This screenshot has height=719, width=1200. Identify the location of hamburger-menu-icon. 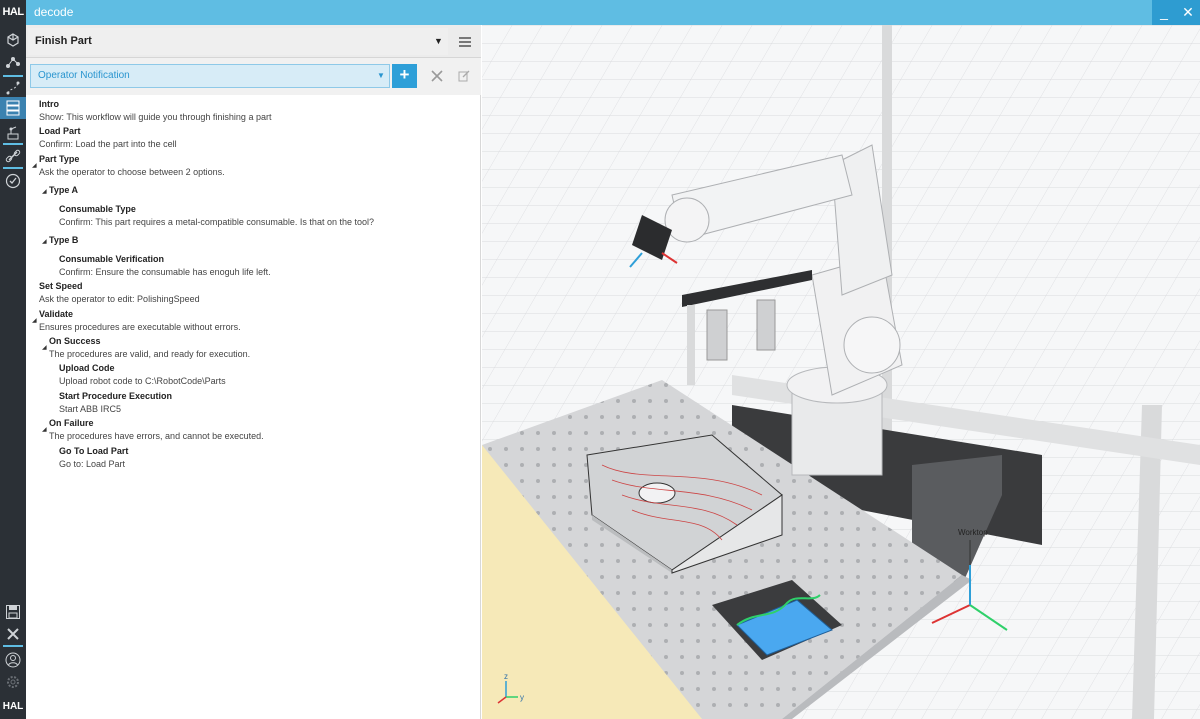
(464, 41).